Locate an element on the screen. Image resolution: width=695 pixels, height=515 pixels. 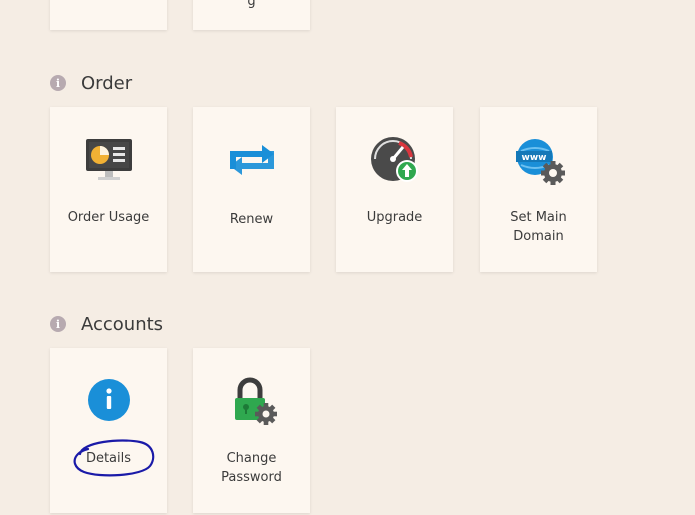
www-globe-gear-icon: www is located at coordinates (540, 162).